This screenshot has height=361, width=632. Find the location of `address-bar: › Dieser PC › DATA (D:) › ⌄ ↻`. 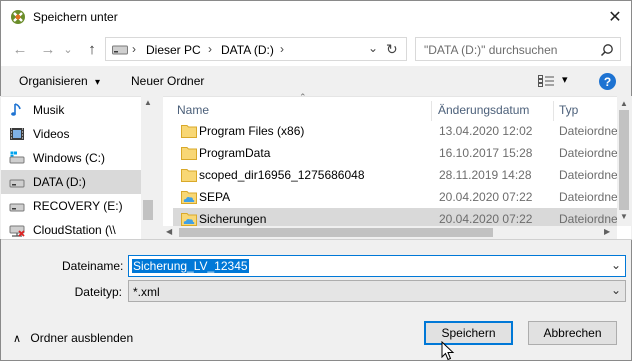

address-bar: › Dieser PC › DATA (D:) › ⌄ ↻ is located at coordinates (256, 49).